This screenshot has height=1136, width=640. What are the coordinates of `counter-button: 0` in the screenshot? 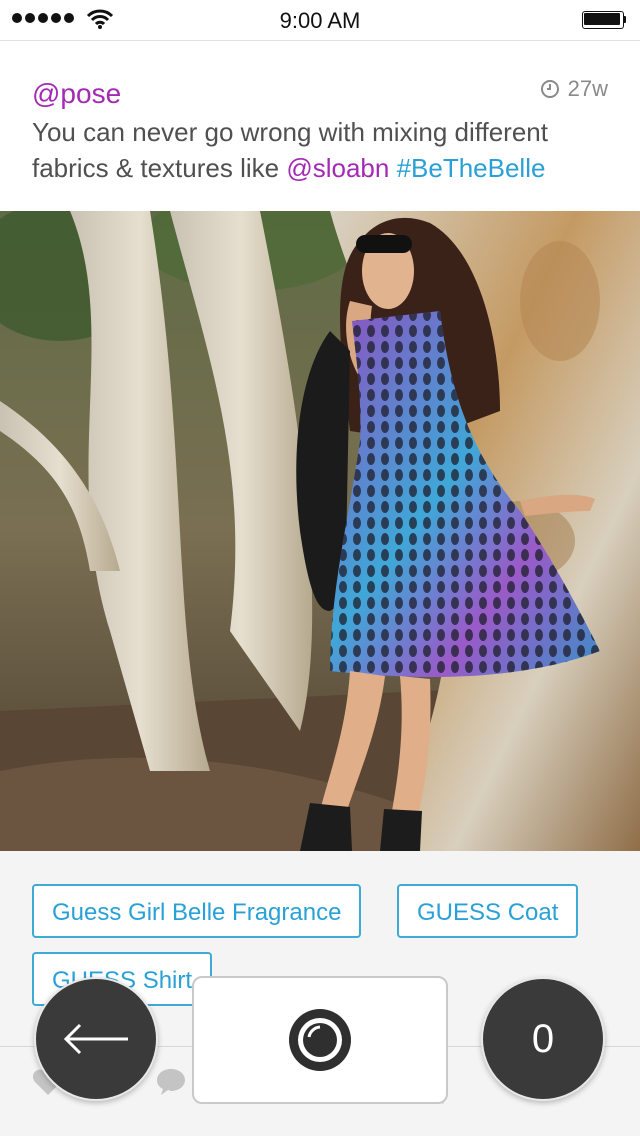 It's located at (543, 1039).